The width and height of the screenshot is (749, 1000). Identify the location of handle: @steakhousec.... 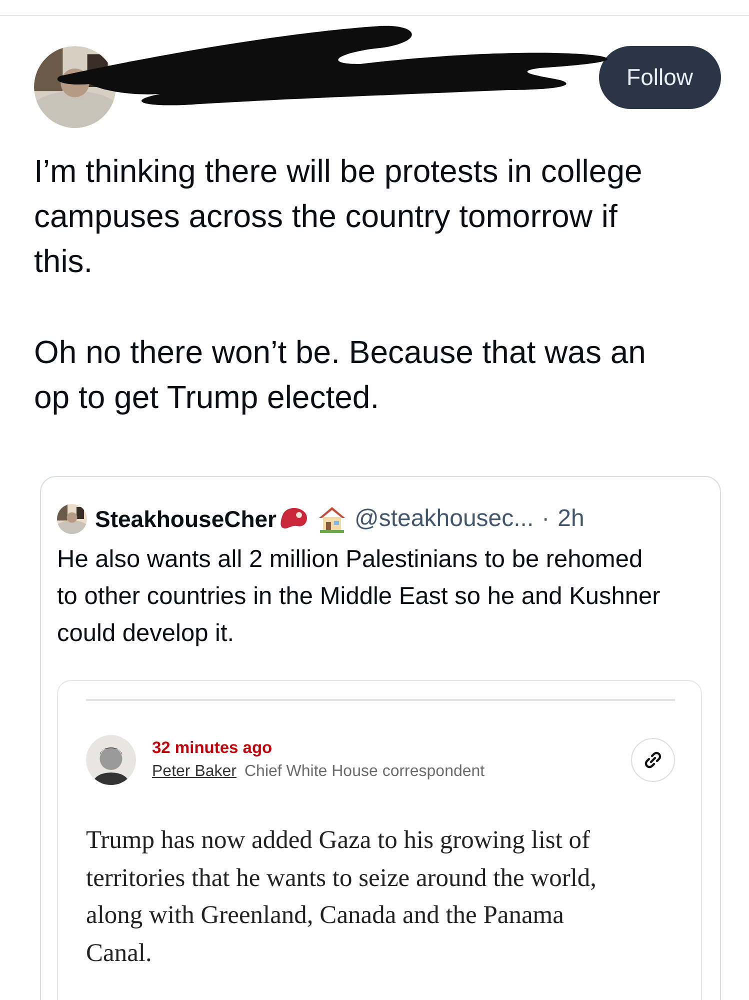
(444, 519).